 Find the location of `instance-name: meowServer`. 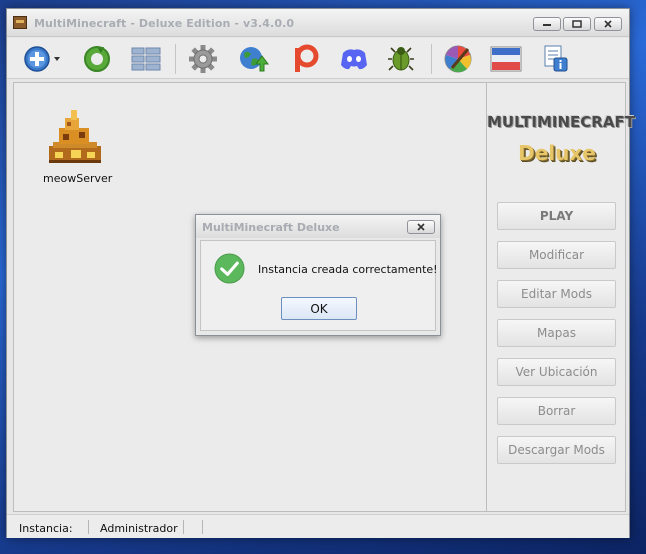

instance-name: meowServer is located at coordinates (78, 178).